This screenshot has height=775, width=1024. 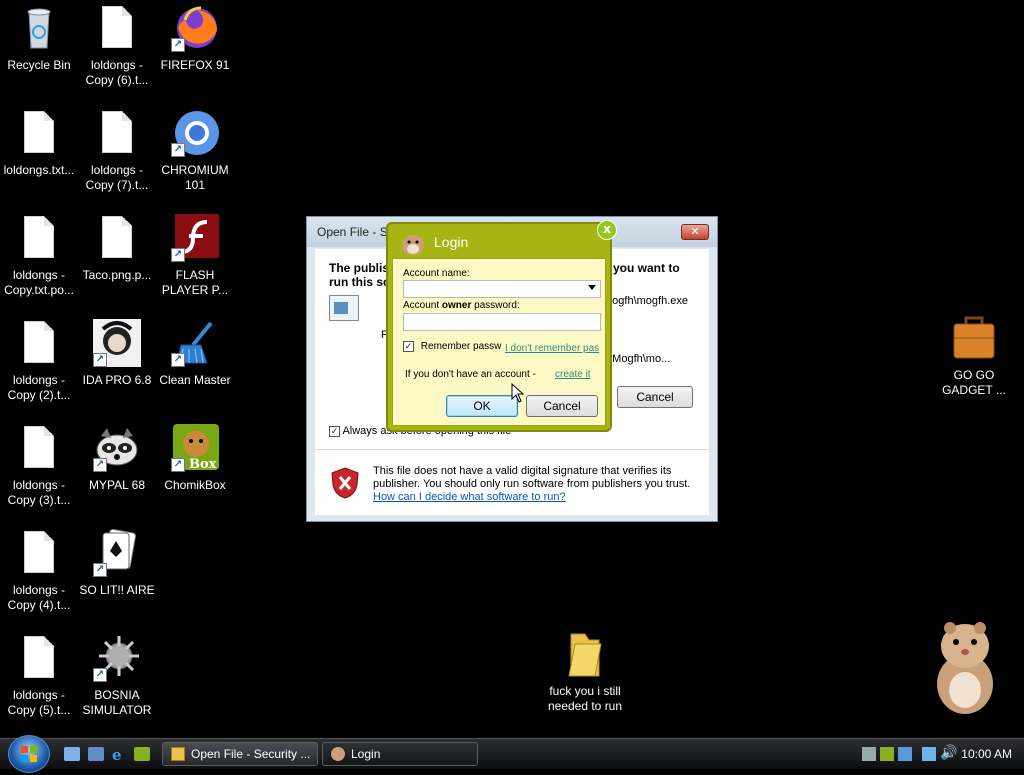 What do you see at coordinates (72, 754) in the screenshot?
I see `show-desktop-icon` at bounding box center [72, 754].